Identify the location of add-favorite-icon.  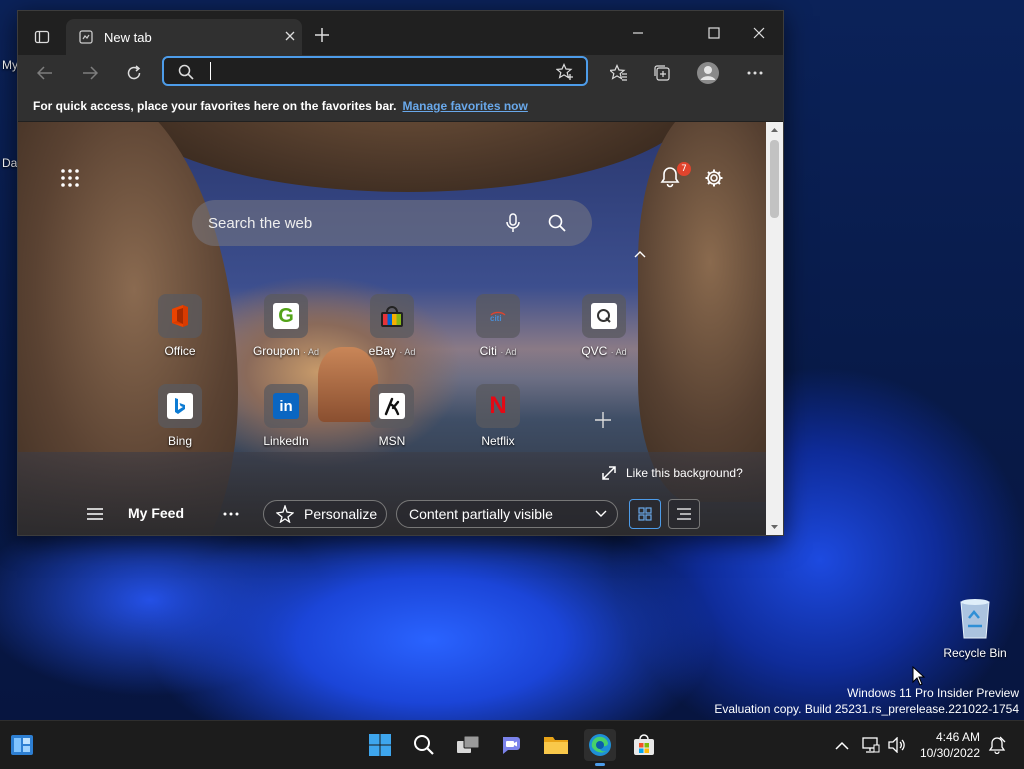
(565, 72).